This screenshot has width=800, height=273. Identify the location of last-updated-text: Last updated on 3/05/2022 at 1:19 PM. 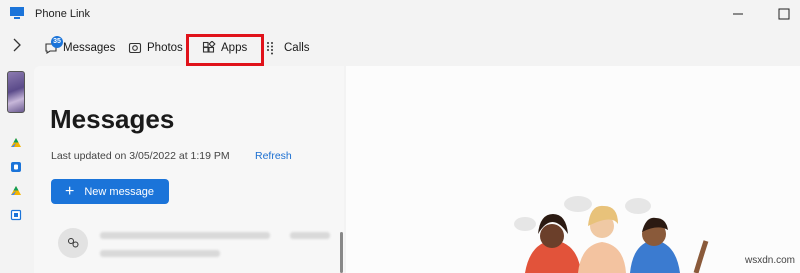
(140, 156).